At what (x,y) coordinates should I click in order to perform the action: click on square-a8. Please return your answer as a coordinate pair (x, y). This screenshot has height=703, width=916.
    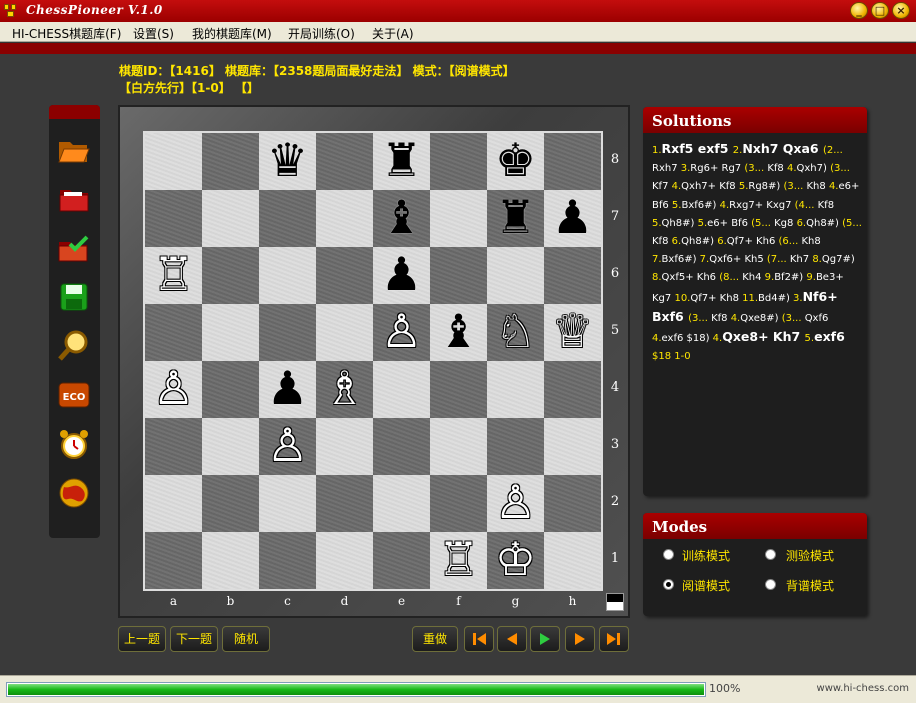
    Looking at the image, I should click on (173, 161).